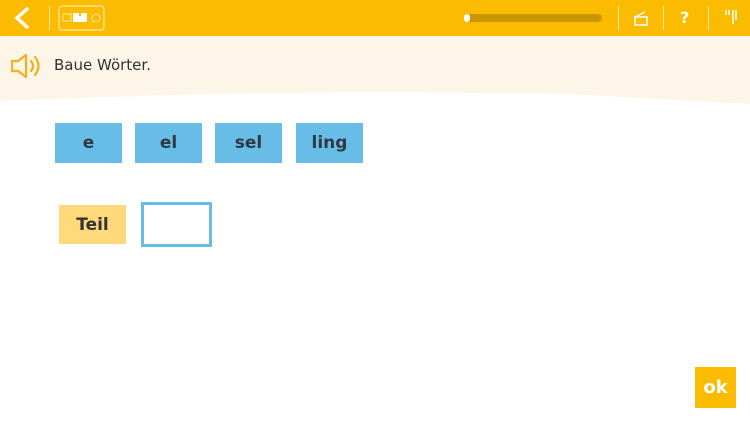  What do you see at coordinates (168, 143) in the screenshot?
I see `syllable-tile: el` at bounding box center [168, 143].